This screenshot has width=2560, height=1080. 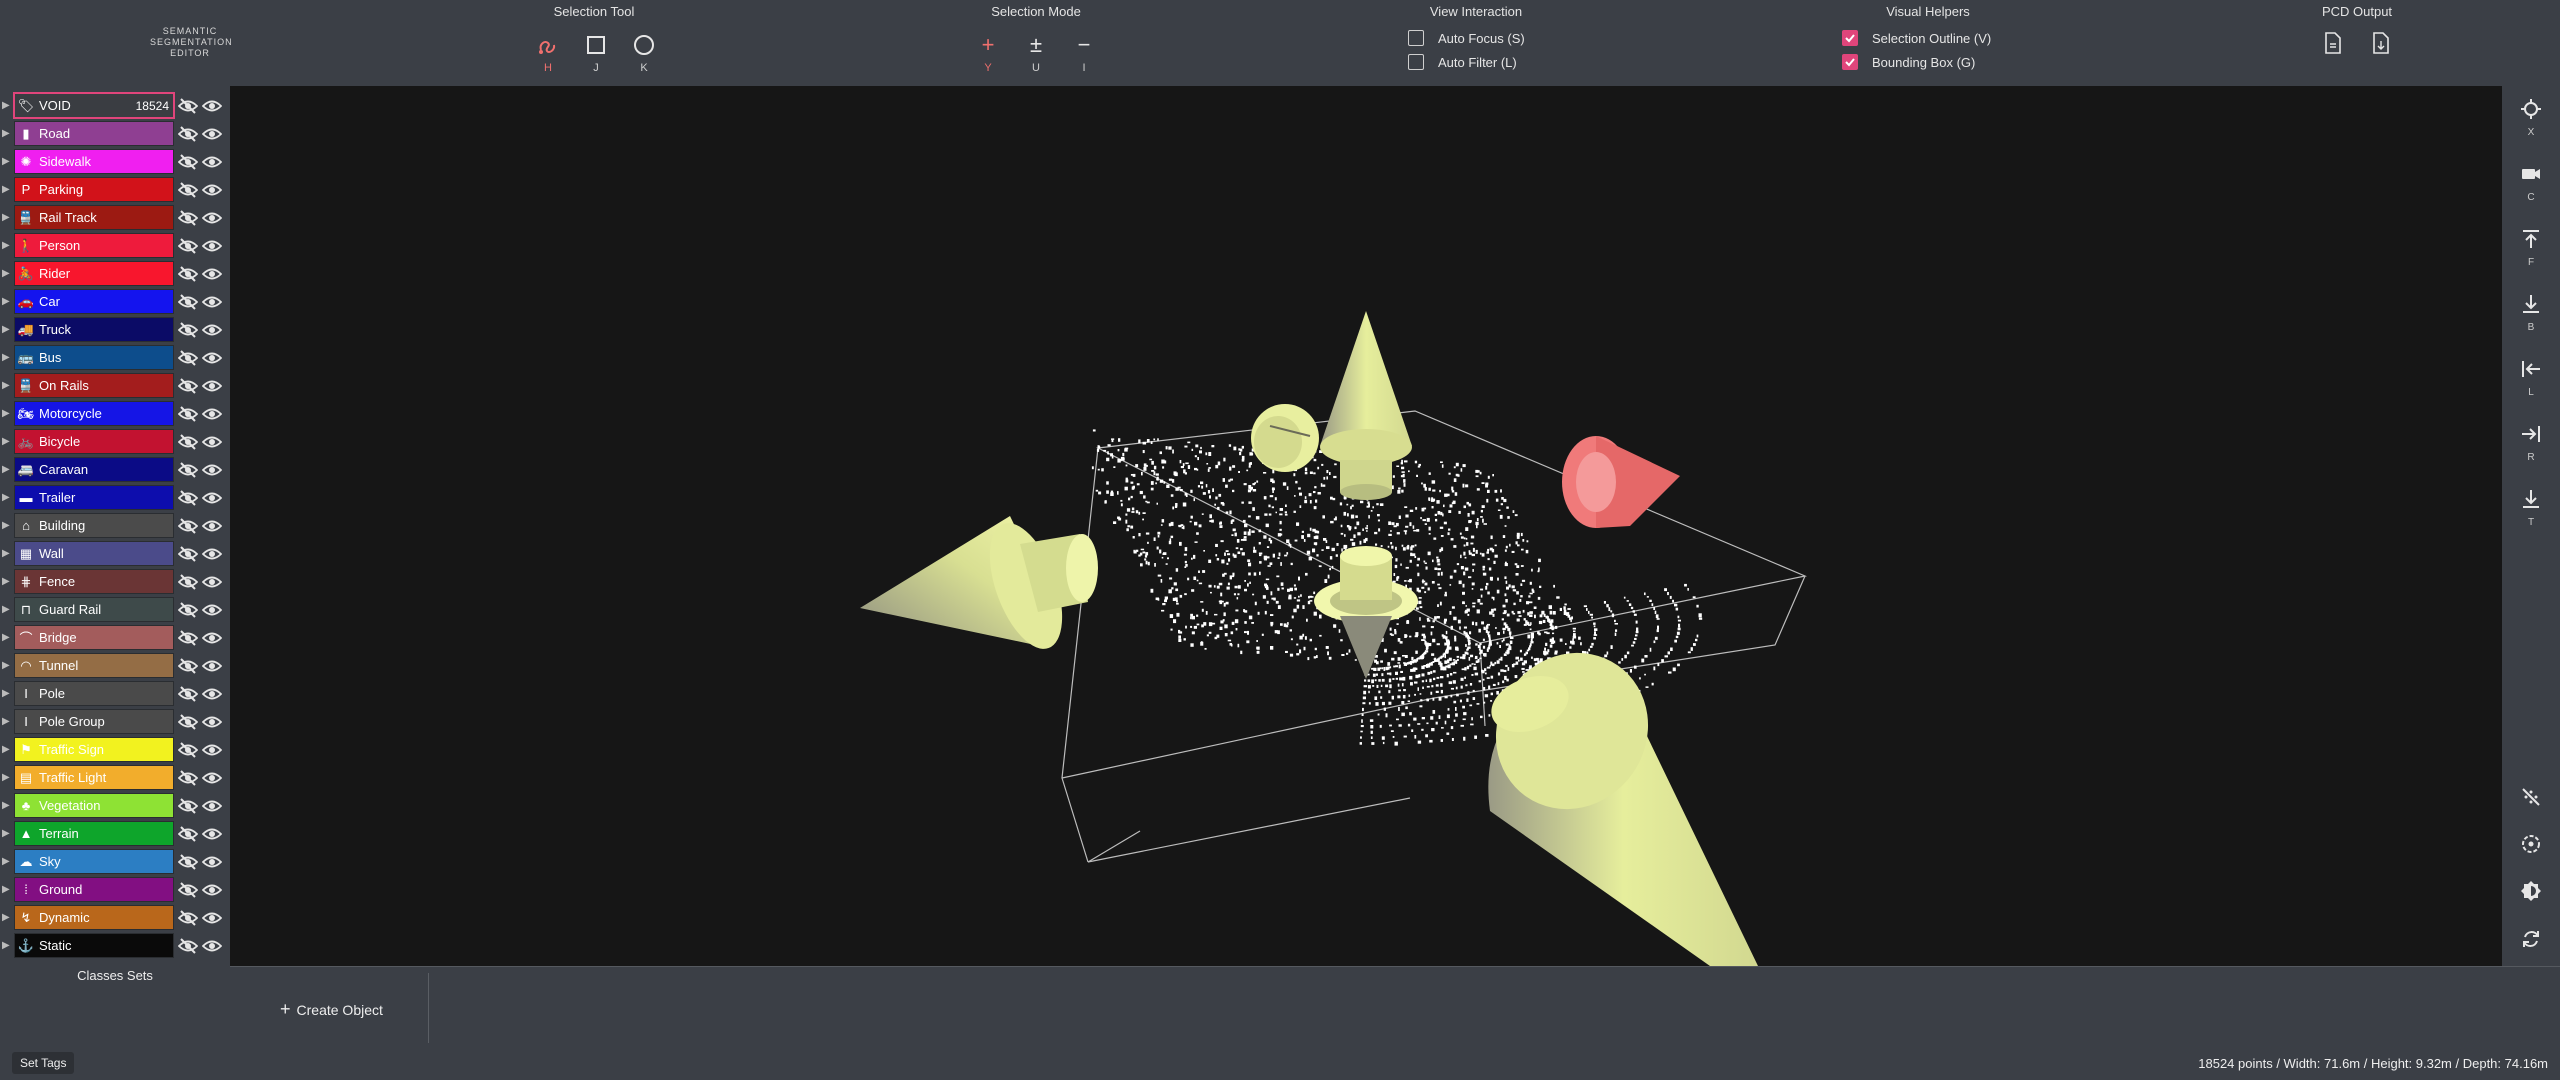 I want to click on class-label: 🚶 Person, so click(x=94, y=245).